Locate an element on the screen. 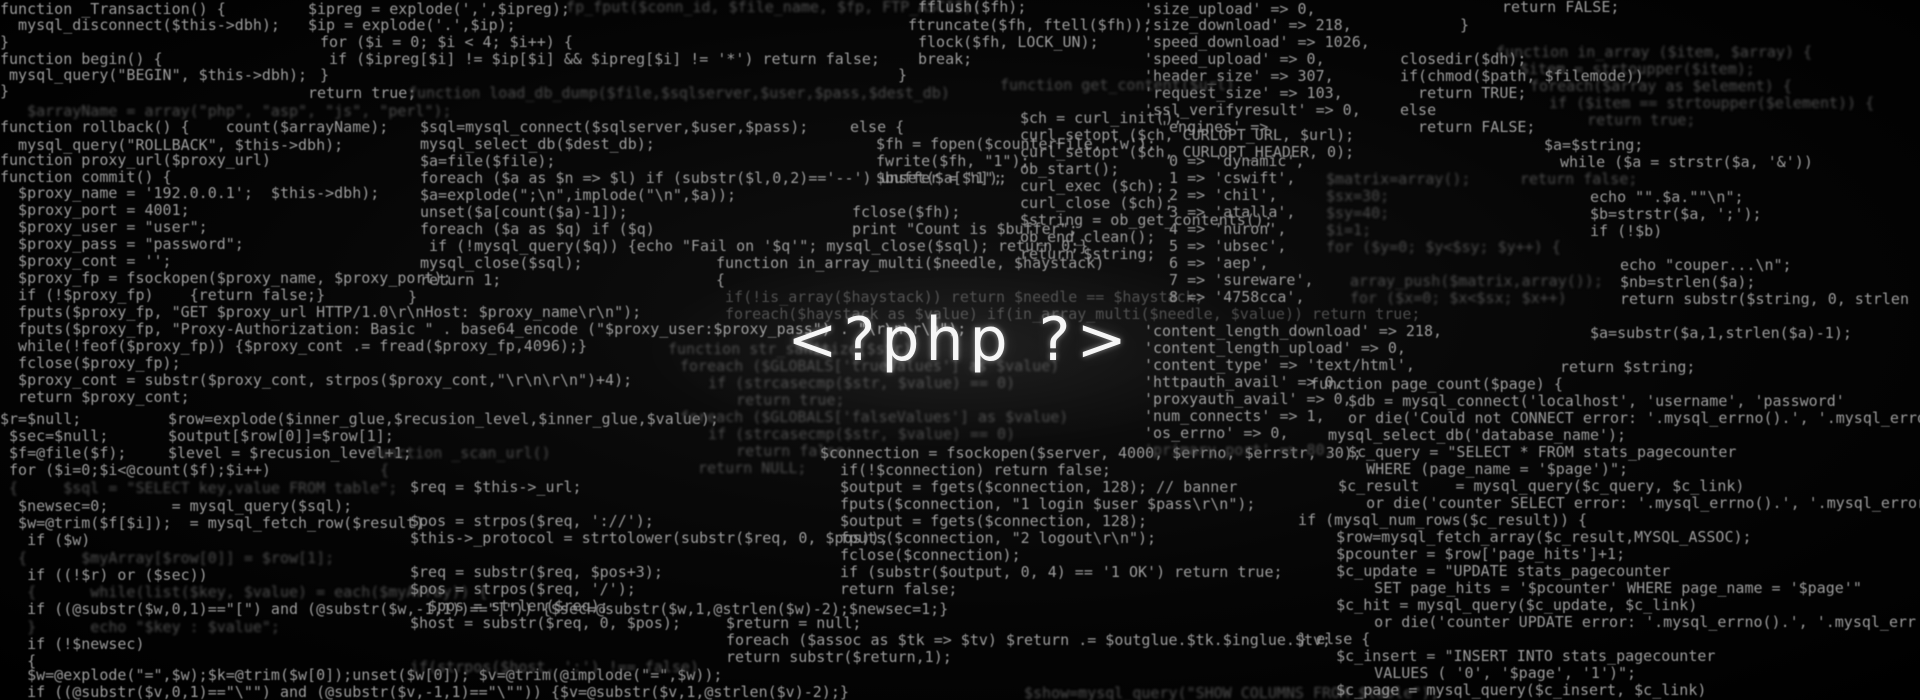  code-fragment: return false; is located at coordinates (1579, 179).